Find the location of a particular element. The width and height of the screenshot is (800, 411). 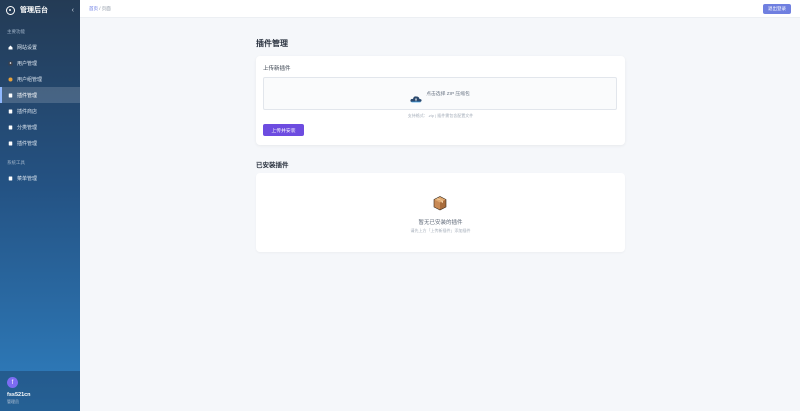

sidebar-item-categories: 分类管理 is located at coordinates (40, 127).